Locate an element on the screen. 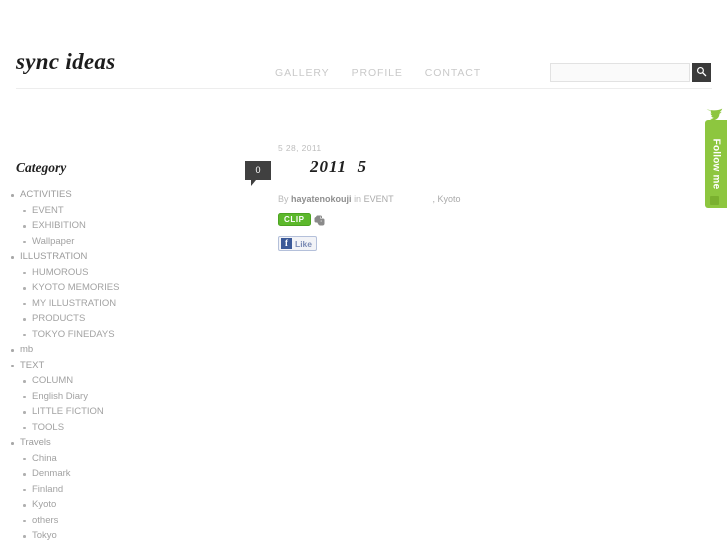 The width and height of the screenshot is (727, 545). category-mb: mb is located at coordinates (100, 350).